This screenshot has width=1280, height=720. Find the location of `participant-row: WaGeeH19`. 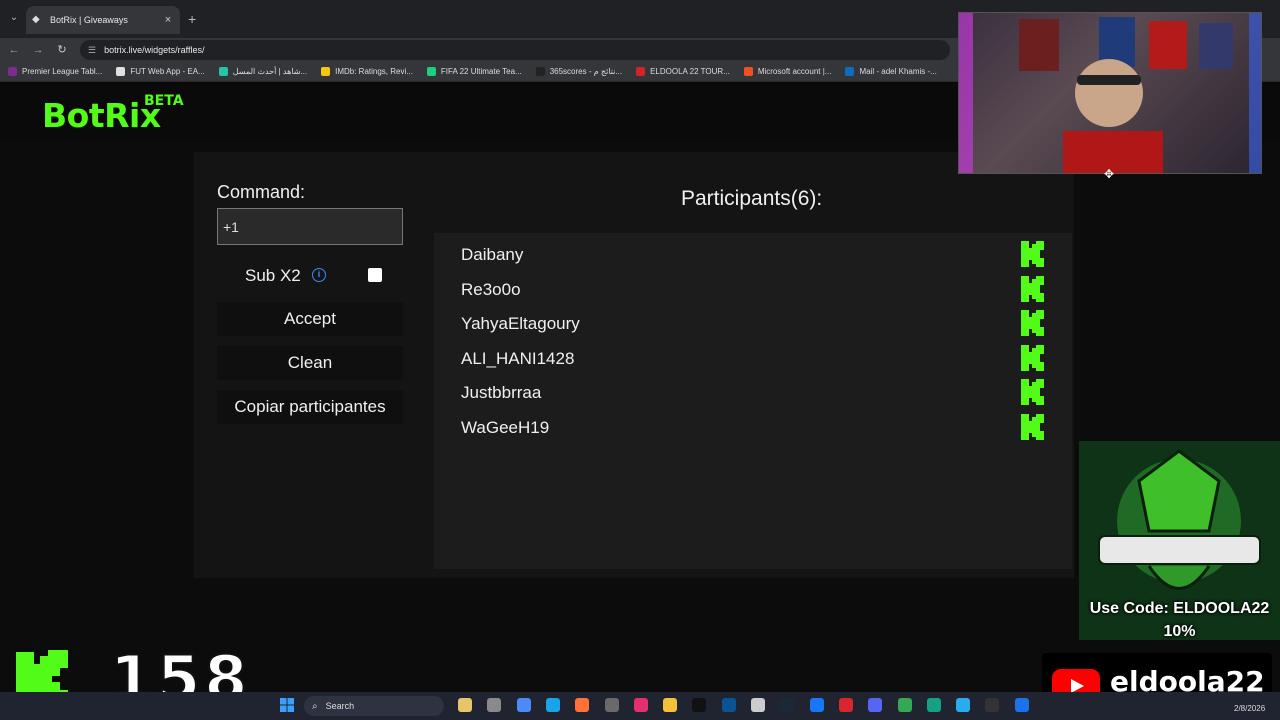

participant-row: WaGeeH19 is located at coordinates (753, 427).